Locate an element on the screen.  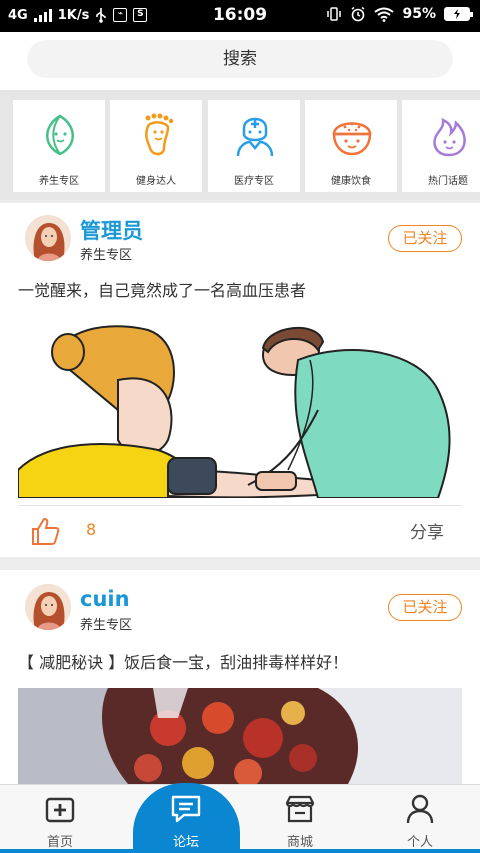
search-bar: 搜索 is located at coordinates (240, 59).